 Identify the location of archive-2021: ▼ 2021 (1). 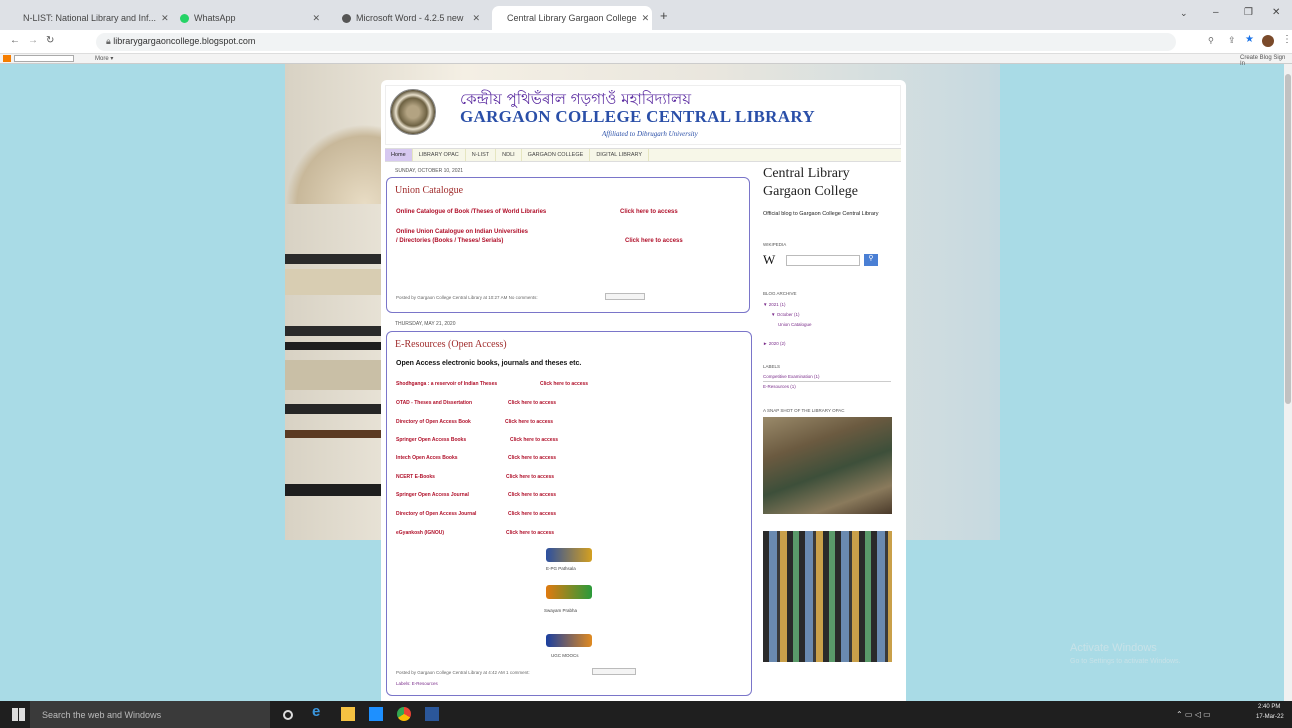
(774, 304).